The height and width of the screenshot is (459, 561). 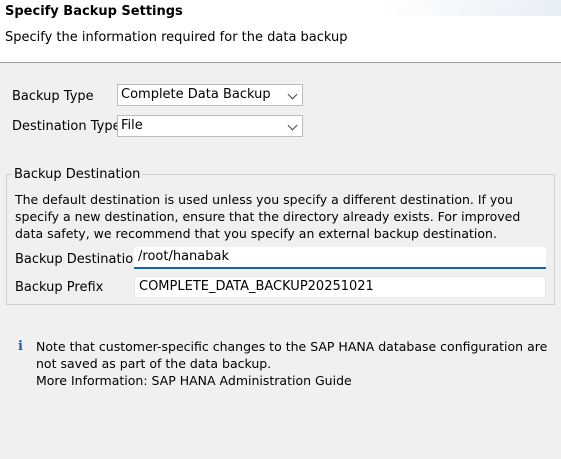 I want to click on backup-type-label: Backup Type, so click(x=53, y=96).